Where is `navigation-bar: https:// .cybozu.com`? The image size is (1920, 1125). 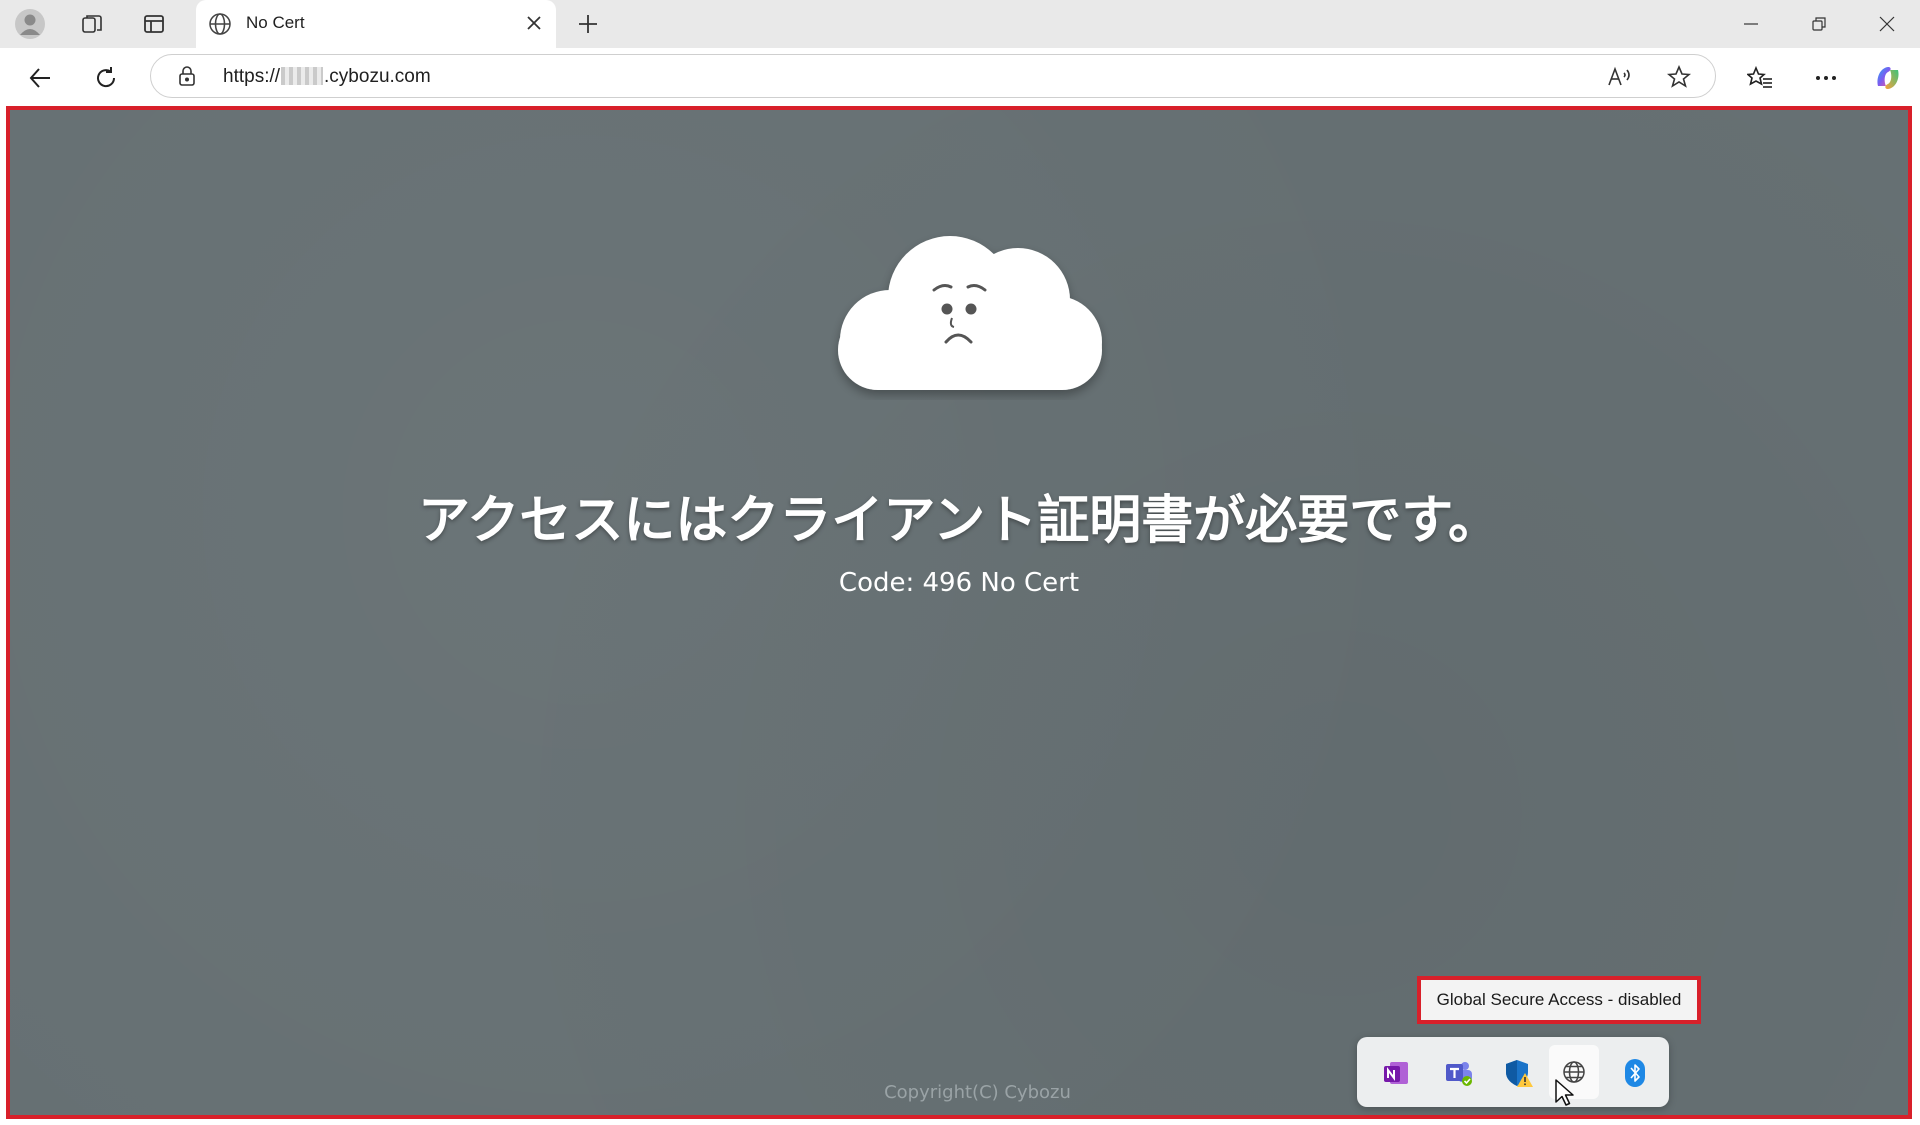 navigation-bar: https:// .cybozu.com is located at coordinates (960, 78).